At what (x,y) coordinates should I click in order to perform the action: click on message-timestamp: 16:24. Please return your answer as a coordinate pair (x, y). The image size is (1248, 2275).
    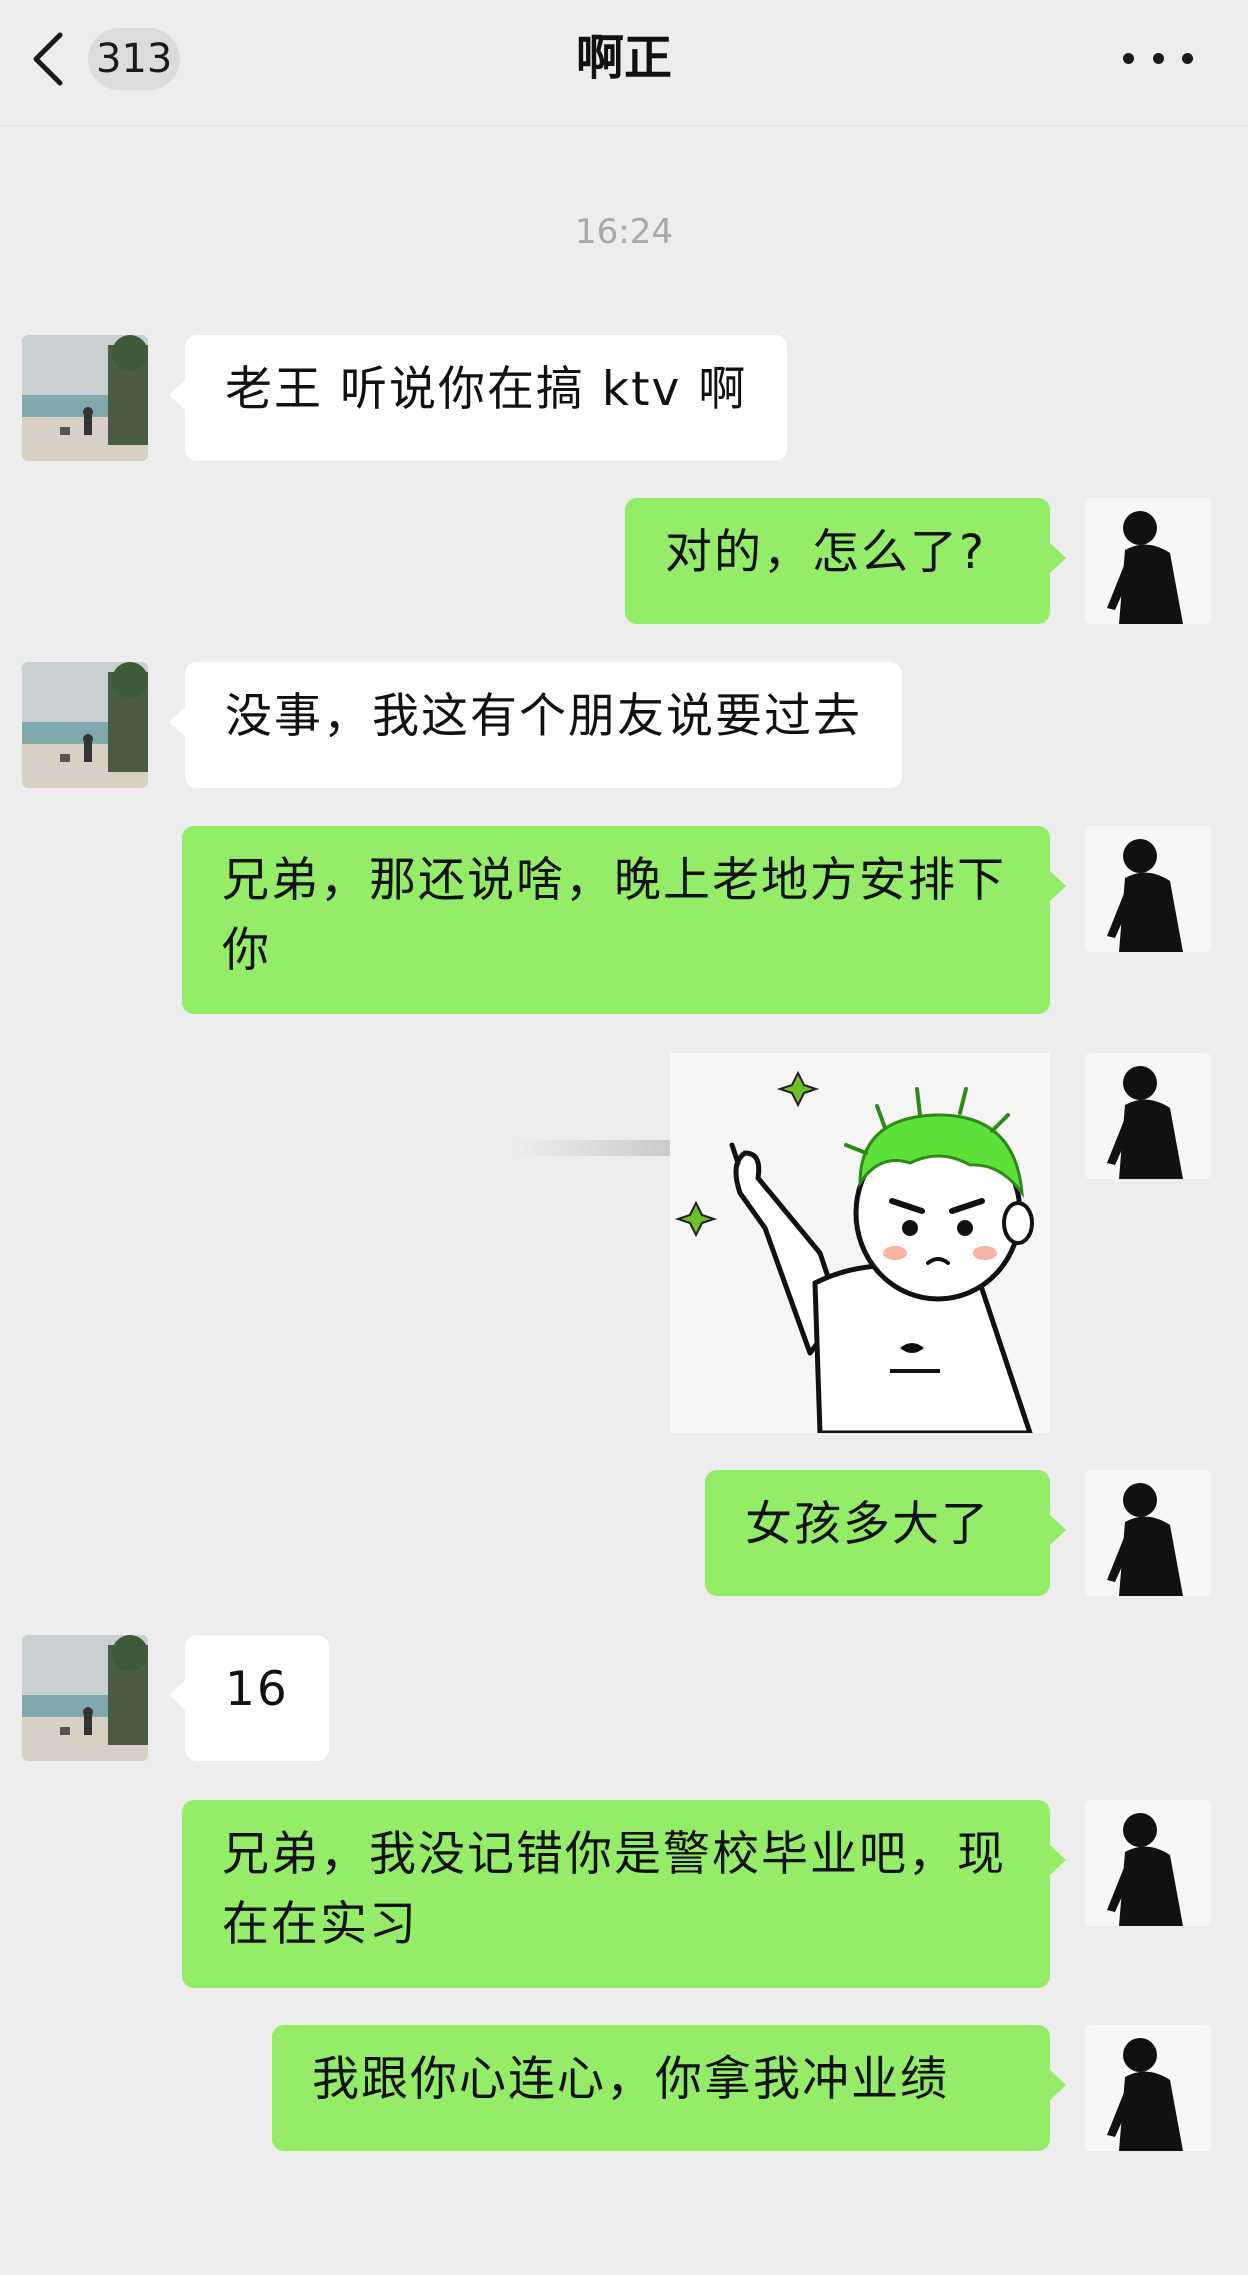
    Looking at the image, I should click on (624, 232).